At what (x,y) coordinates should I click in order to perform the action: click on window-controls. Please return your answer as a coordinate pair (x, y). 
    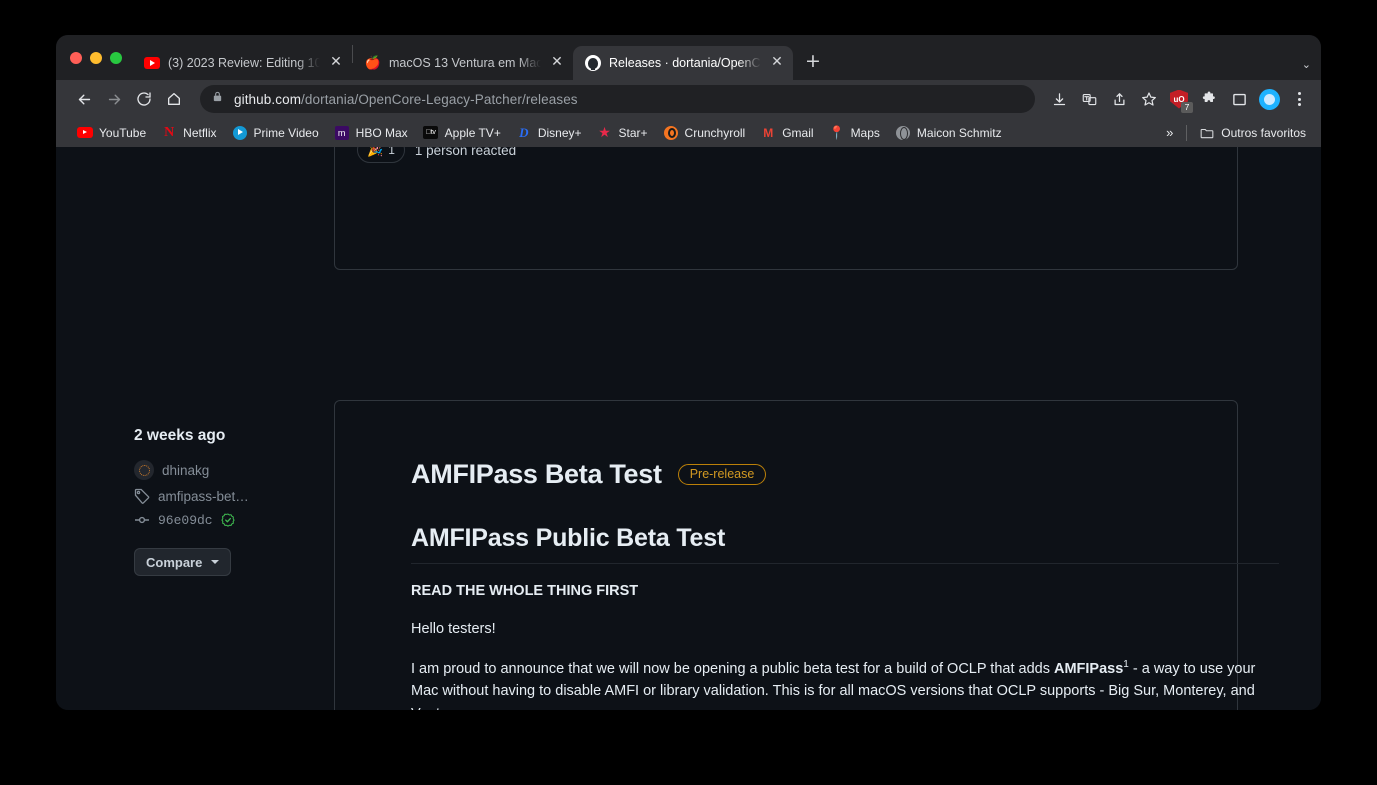
    Looking at the image, I should click on (100, 57).